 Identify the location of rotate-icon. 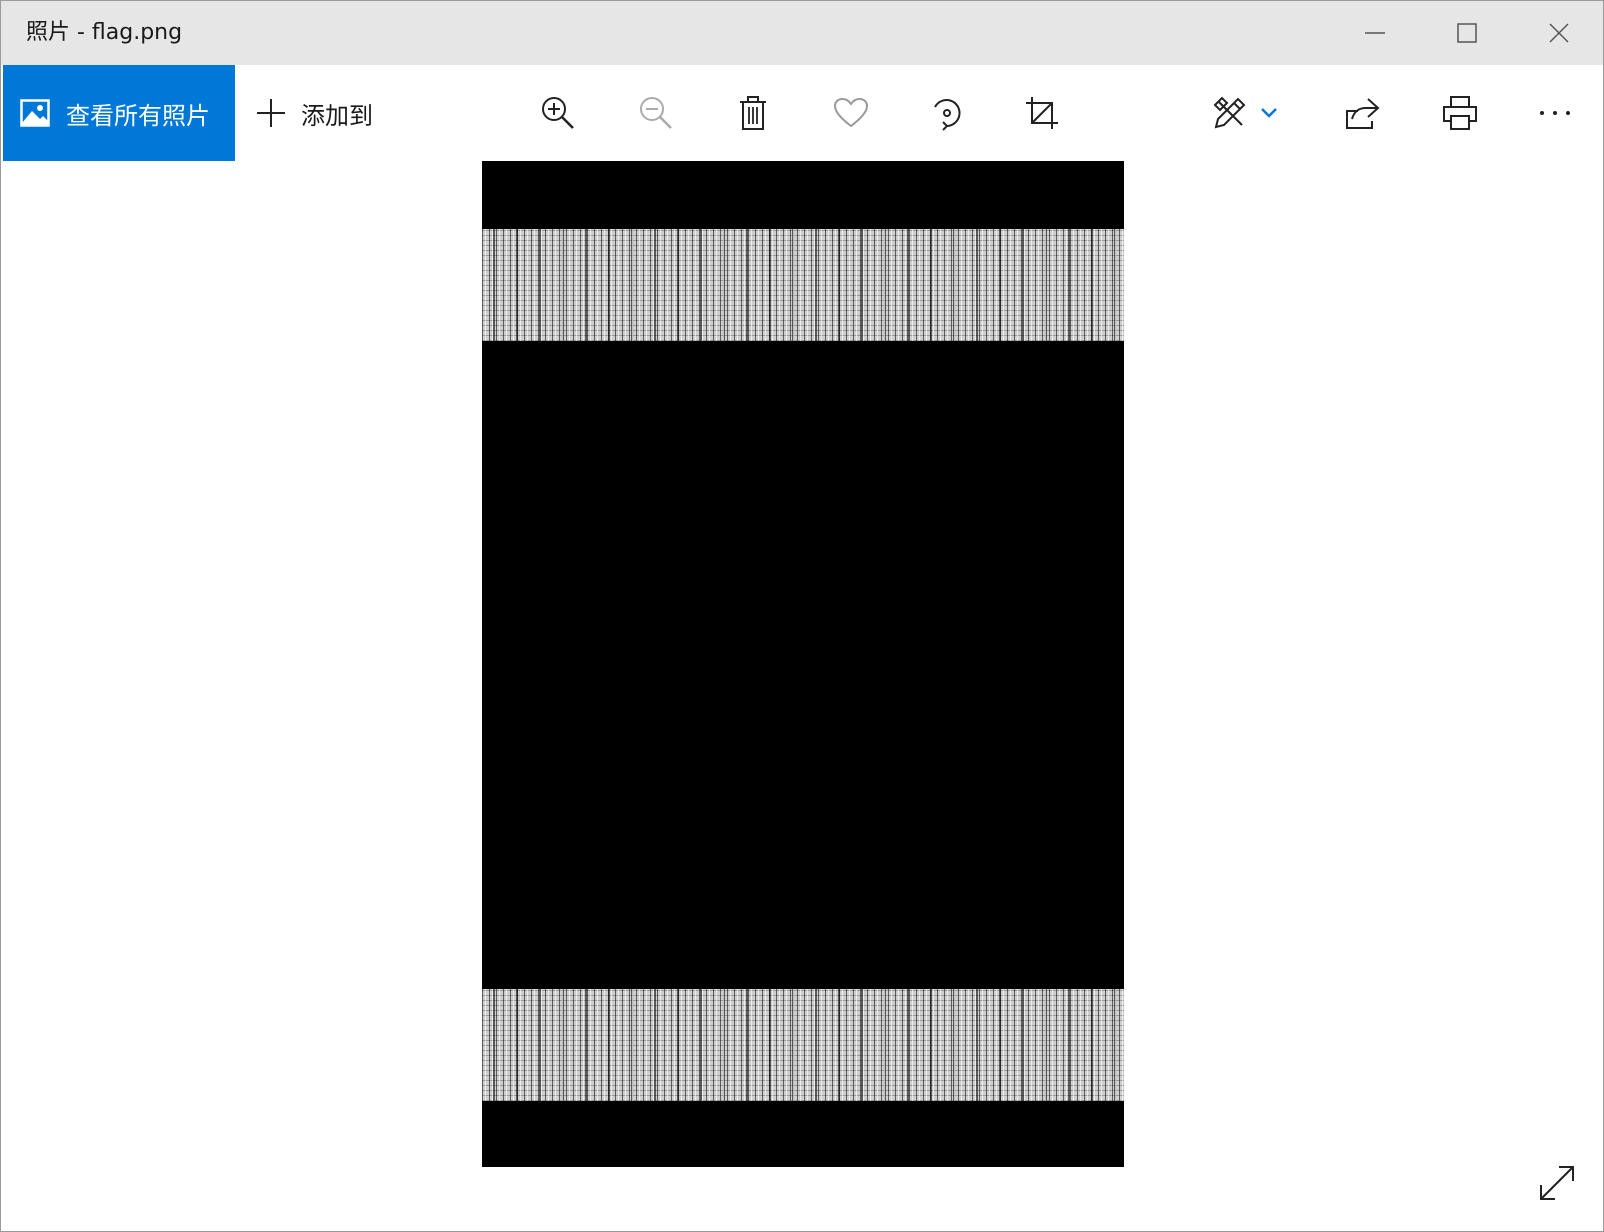
(947, 115).